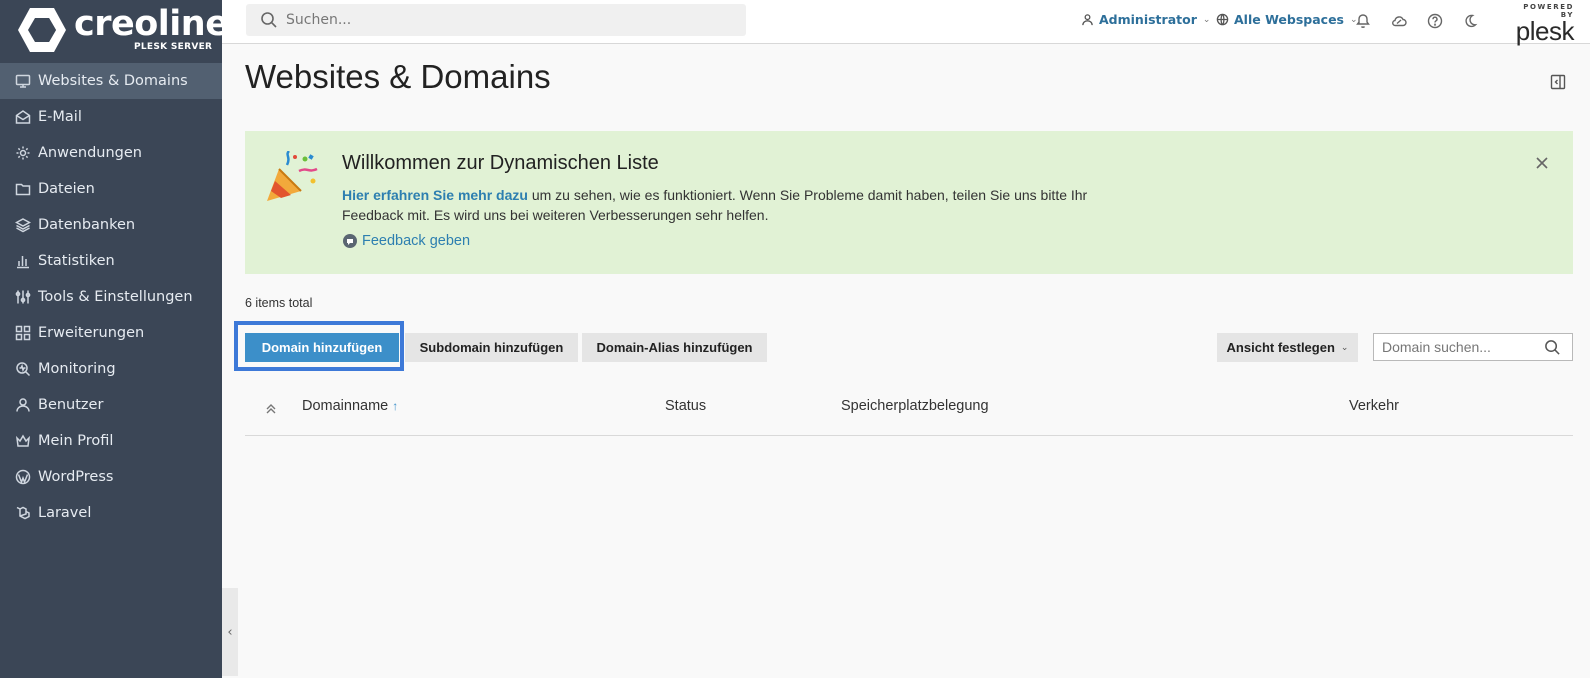 This screenshot has width=1590, height=678. Describe the element at coordinates (23, 81) in the screenshot. I see `monitor-icon` at that location.